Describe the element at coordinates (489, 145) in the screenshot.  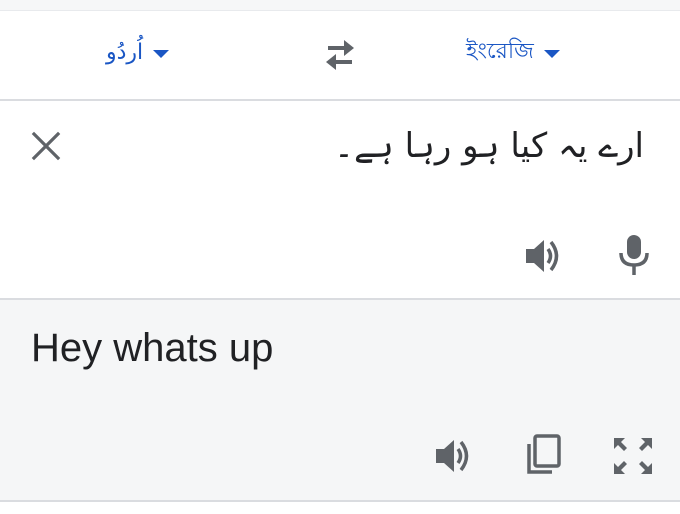
I see `source-text: ارے یہ کیا ہو رہا ہے۔` at that location.